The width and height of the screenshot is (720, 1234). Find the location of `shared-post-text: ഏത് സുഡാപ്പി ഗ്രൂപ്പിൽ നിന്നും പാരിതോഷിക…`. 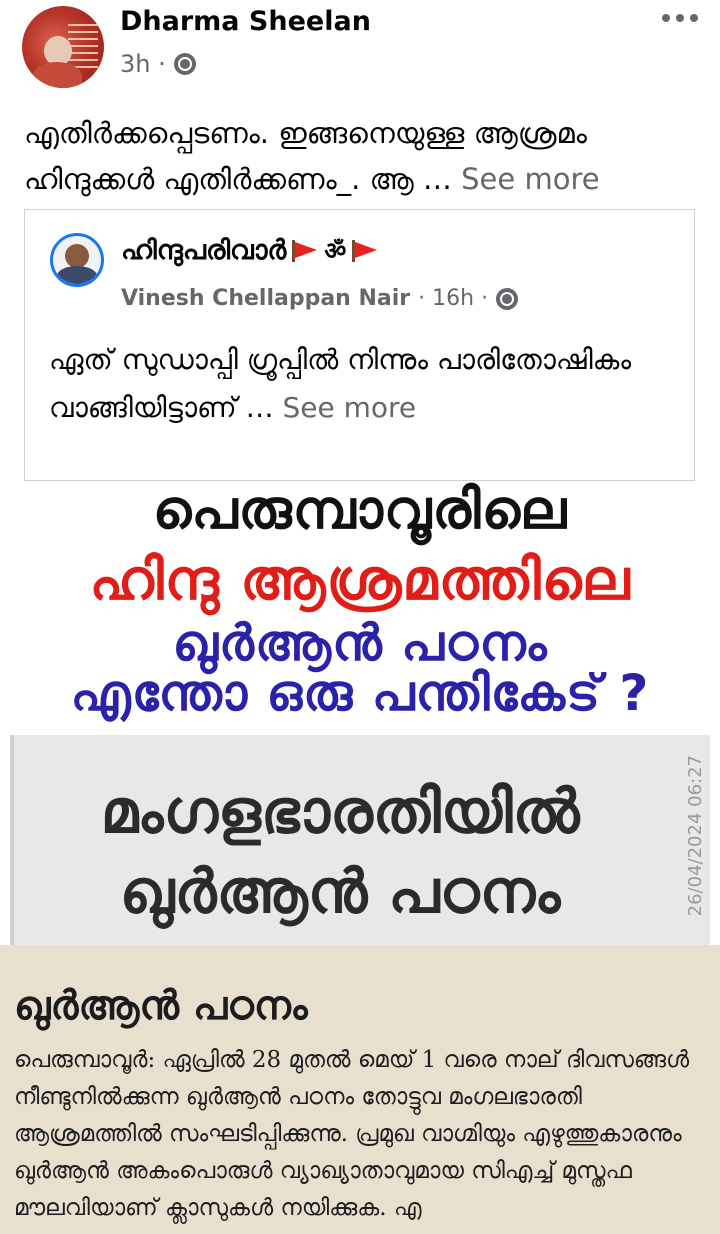

shared-post-text: ഏത് സുഡാപ്പി ഗ്രൂപ്പിൽ നിന്നും പാരിതോഷിക… is located at coordinates (349, 384).